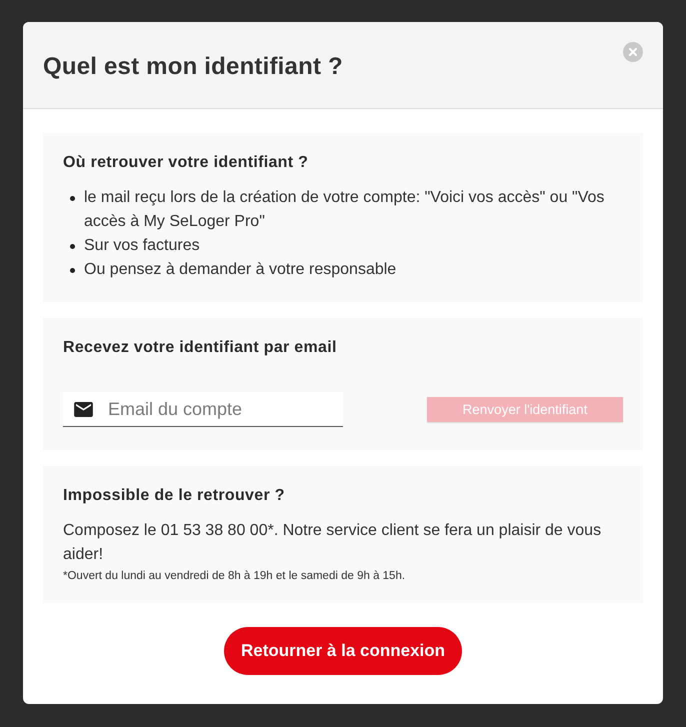 The height and width of the screenshot is (727, 686). Describe the element at coordinates (234, 576) in the screenshot. I see `footnote-text: *Ouvert du lundi au vendredi de 8h à 19h et le samedi de 9h à 15h.` at that location.